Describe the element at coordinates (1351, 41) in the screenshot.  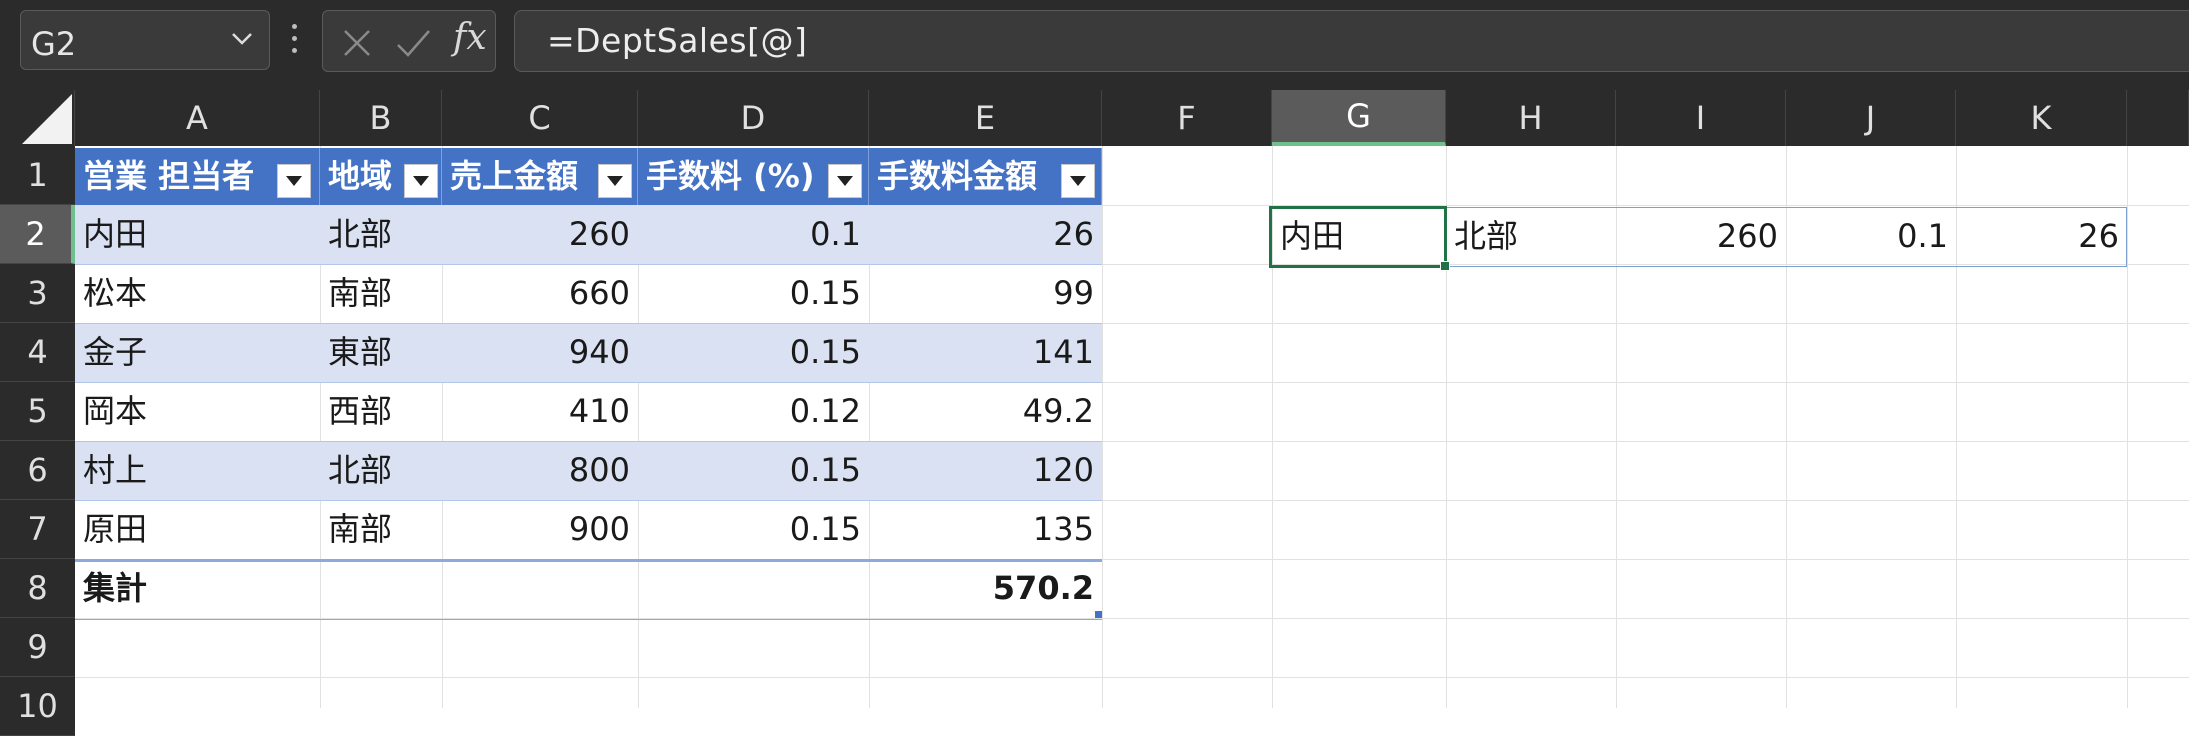
I see `formula-input: =DeptSales[@]` at that location.